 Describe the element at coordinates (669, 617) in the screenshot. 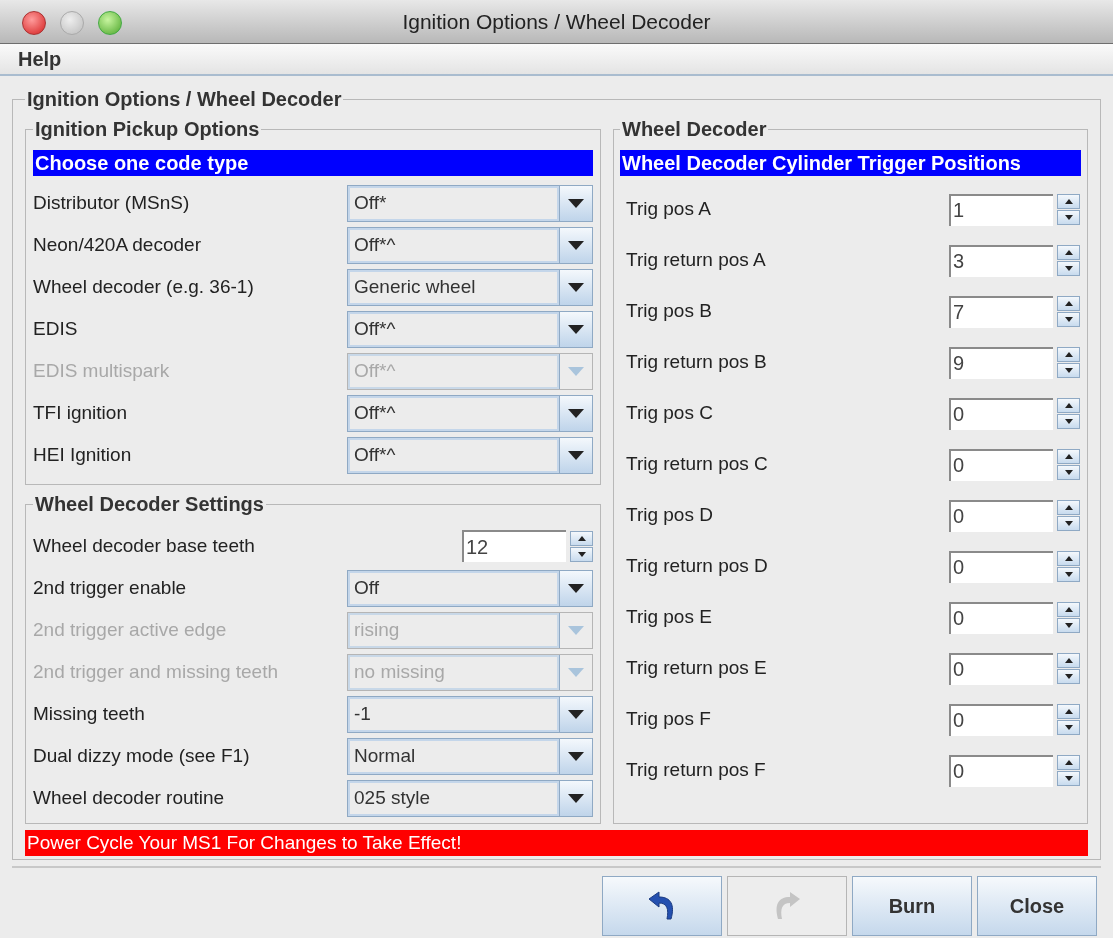

I see `field-label: Trig pos E` at that location.